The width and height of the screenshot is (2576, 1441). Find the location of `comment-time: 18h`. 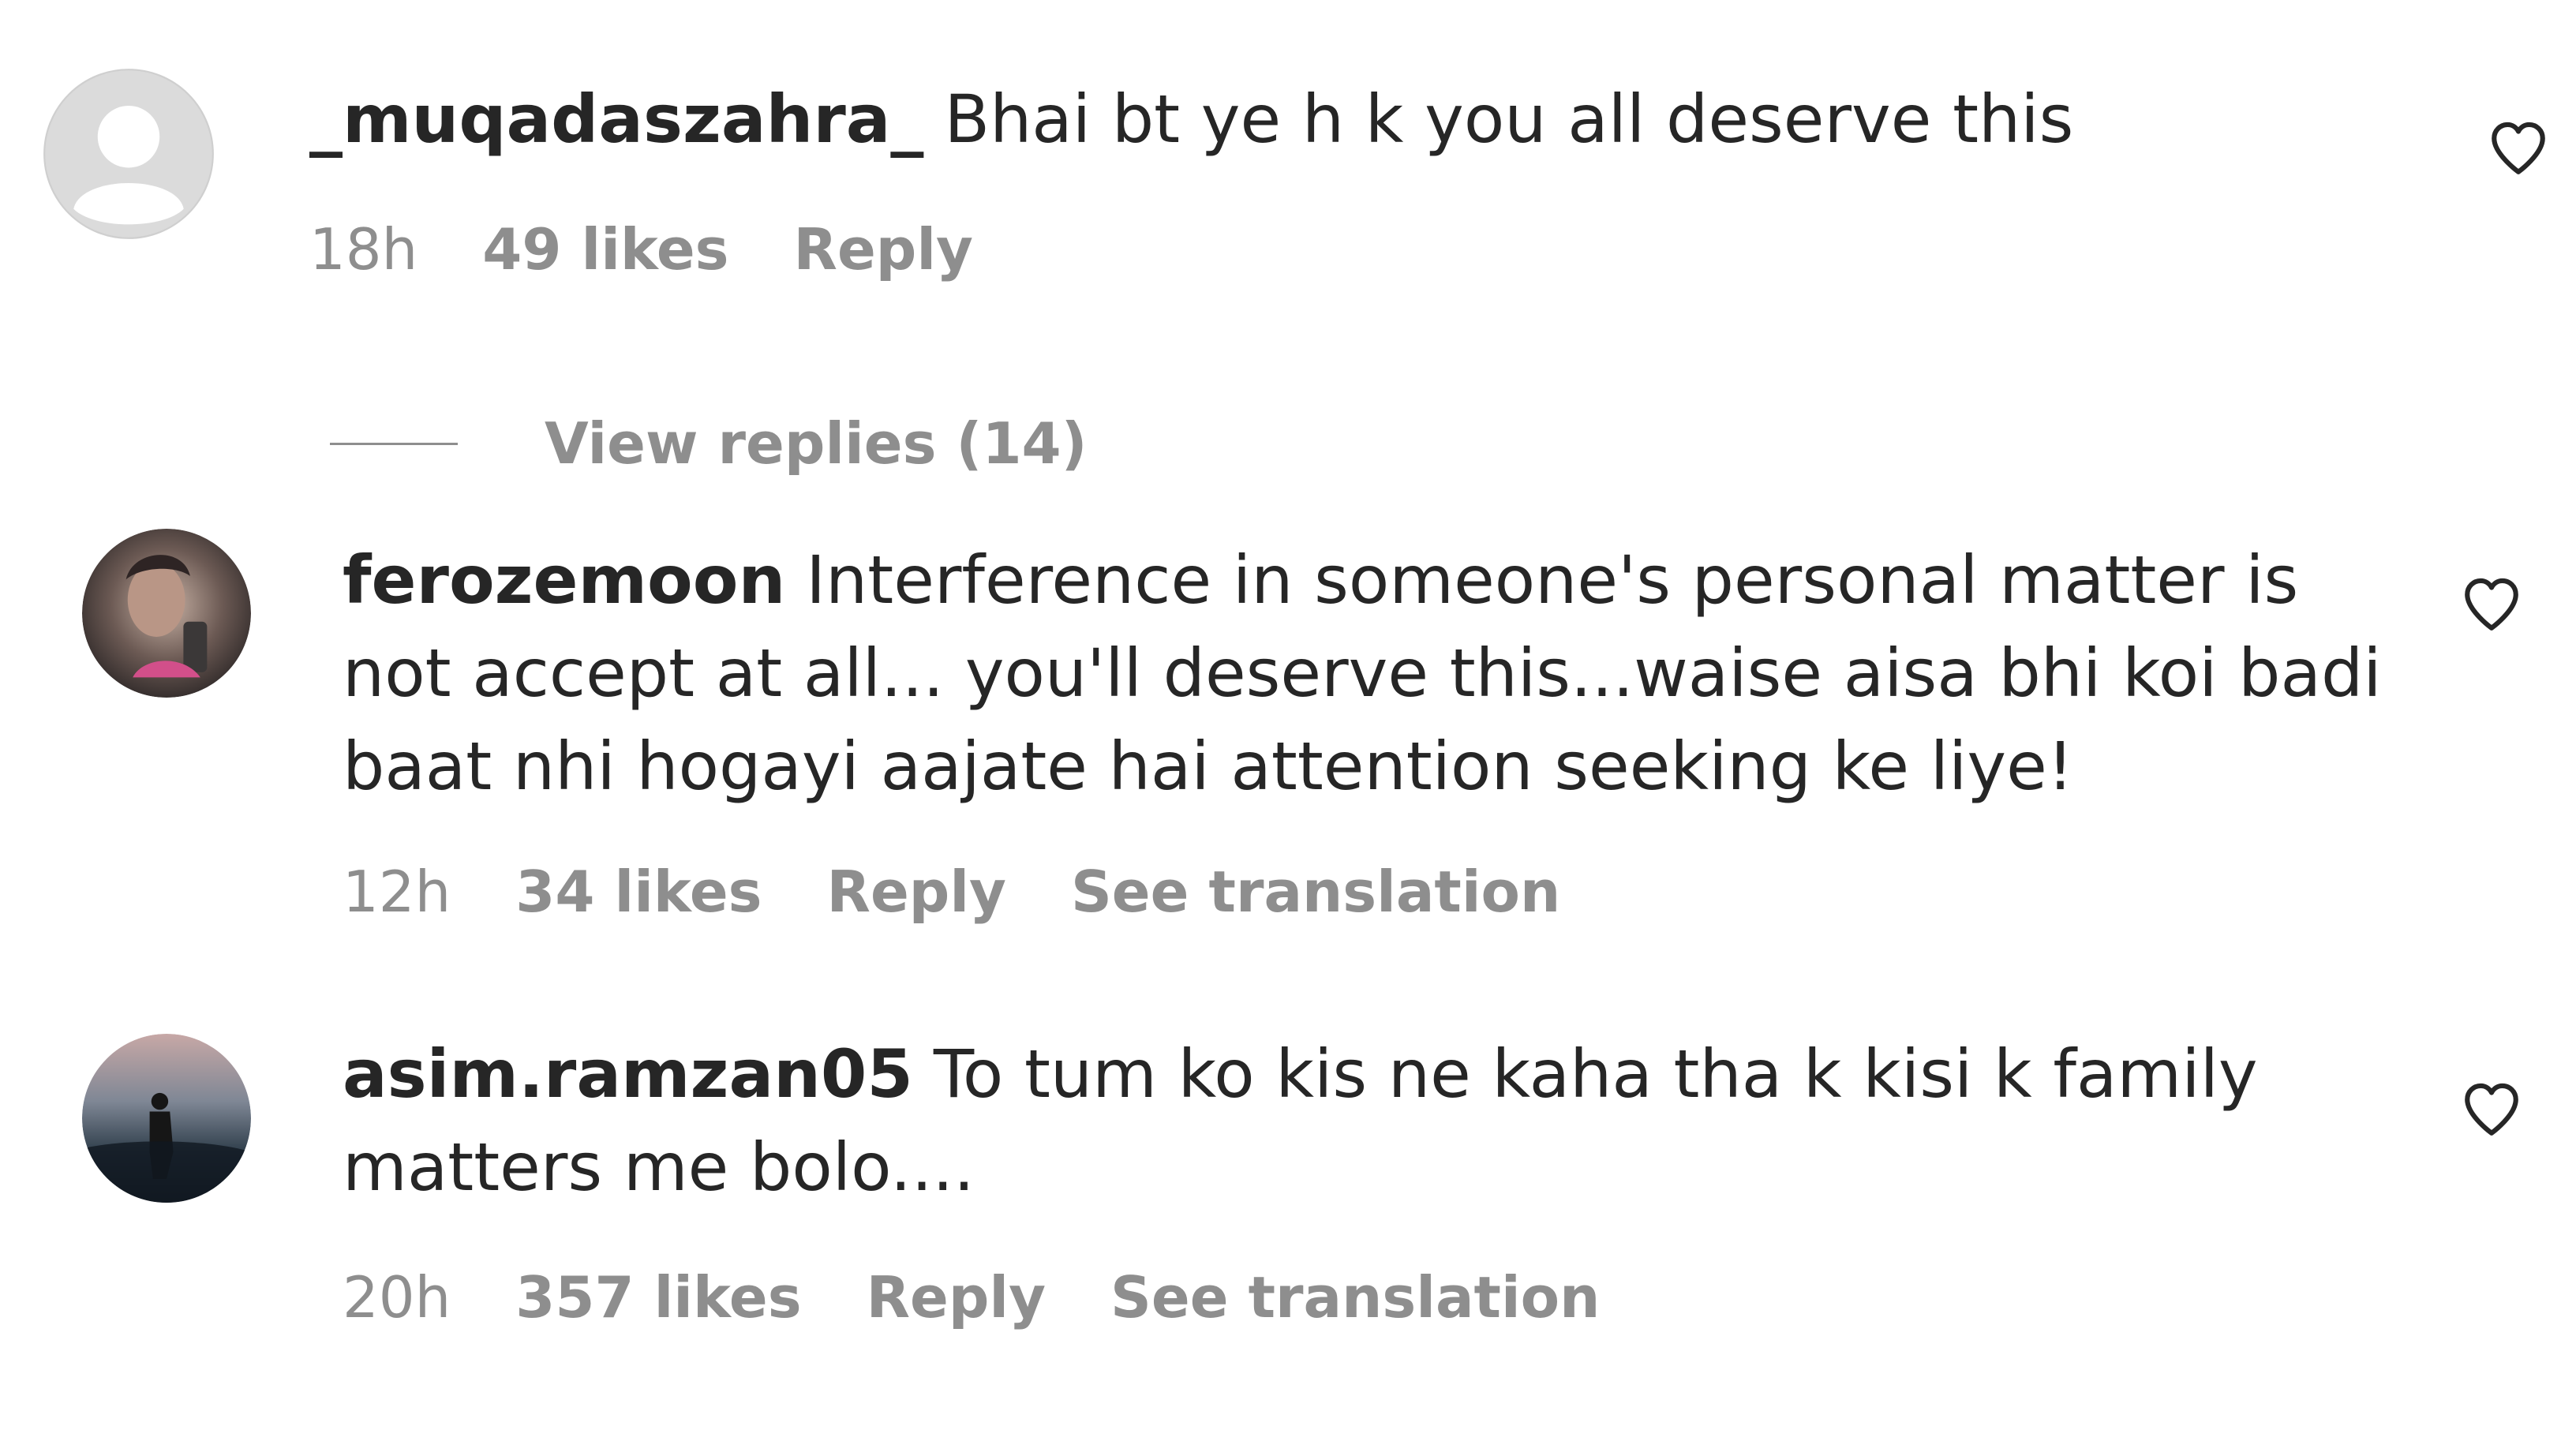

comment-time: 18h is located at coordinates (363, 249).